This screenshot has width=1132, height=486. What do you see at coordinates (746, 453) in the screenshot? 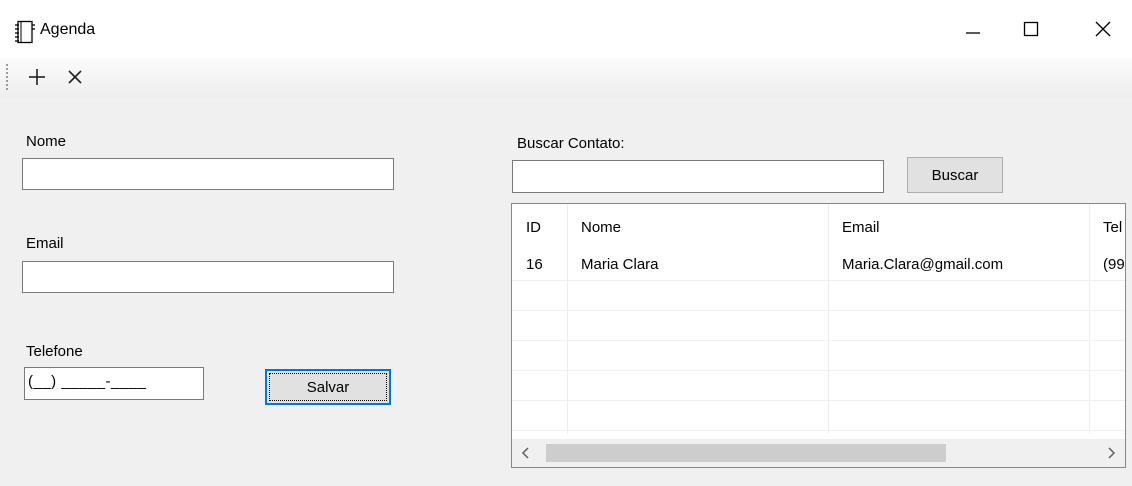
I see `scroll-thumb` at bounding box center [746, 453].